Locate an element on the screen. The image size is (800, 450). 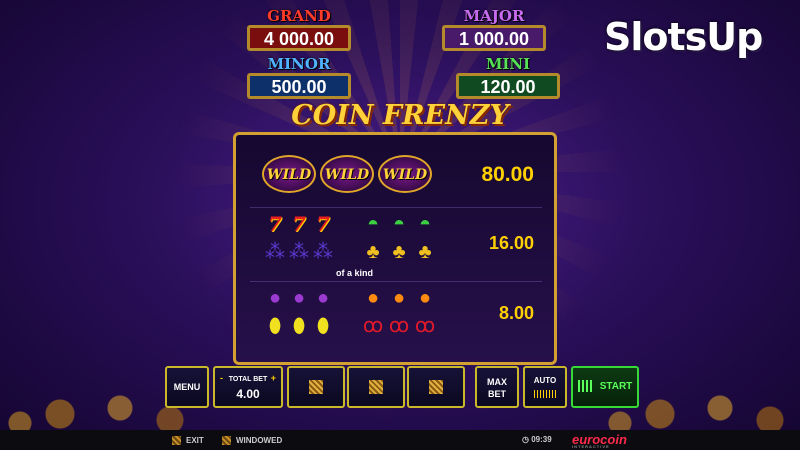
jackpot-major-value: 1 000.00 is located at coordinates (494, 38).